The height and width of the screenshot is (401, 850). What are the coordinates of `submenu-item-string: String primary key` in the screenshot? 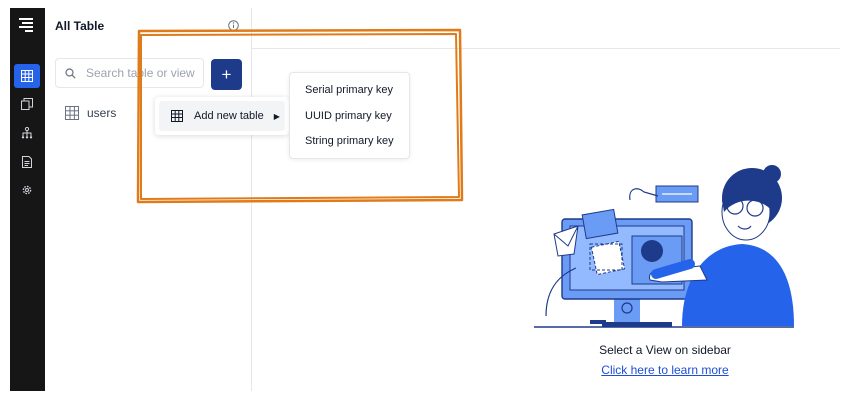 It's located at (349, 141).